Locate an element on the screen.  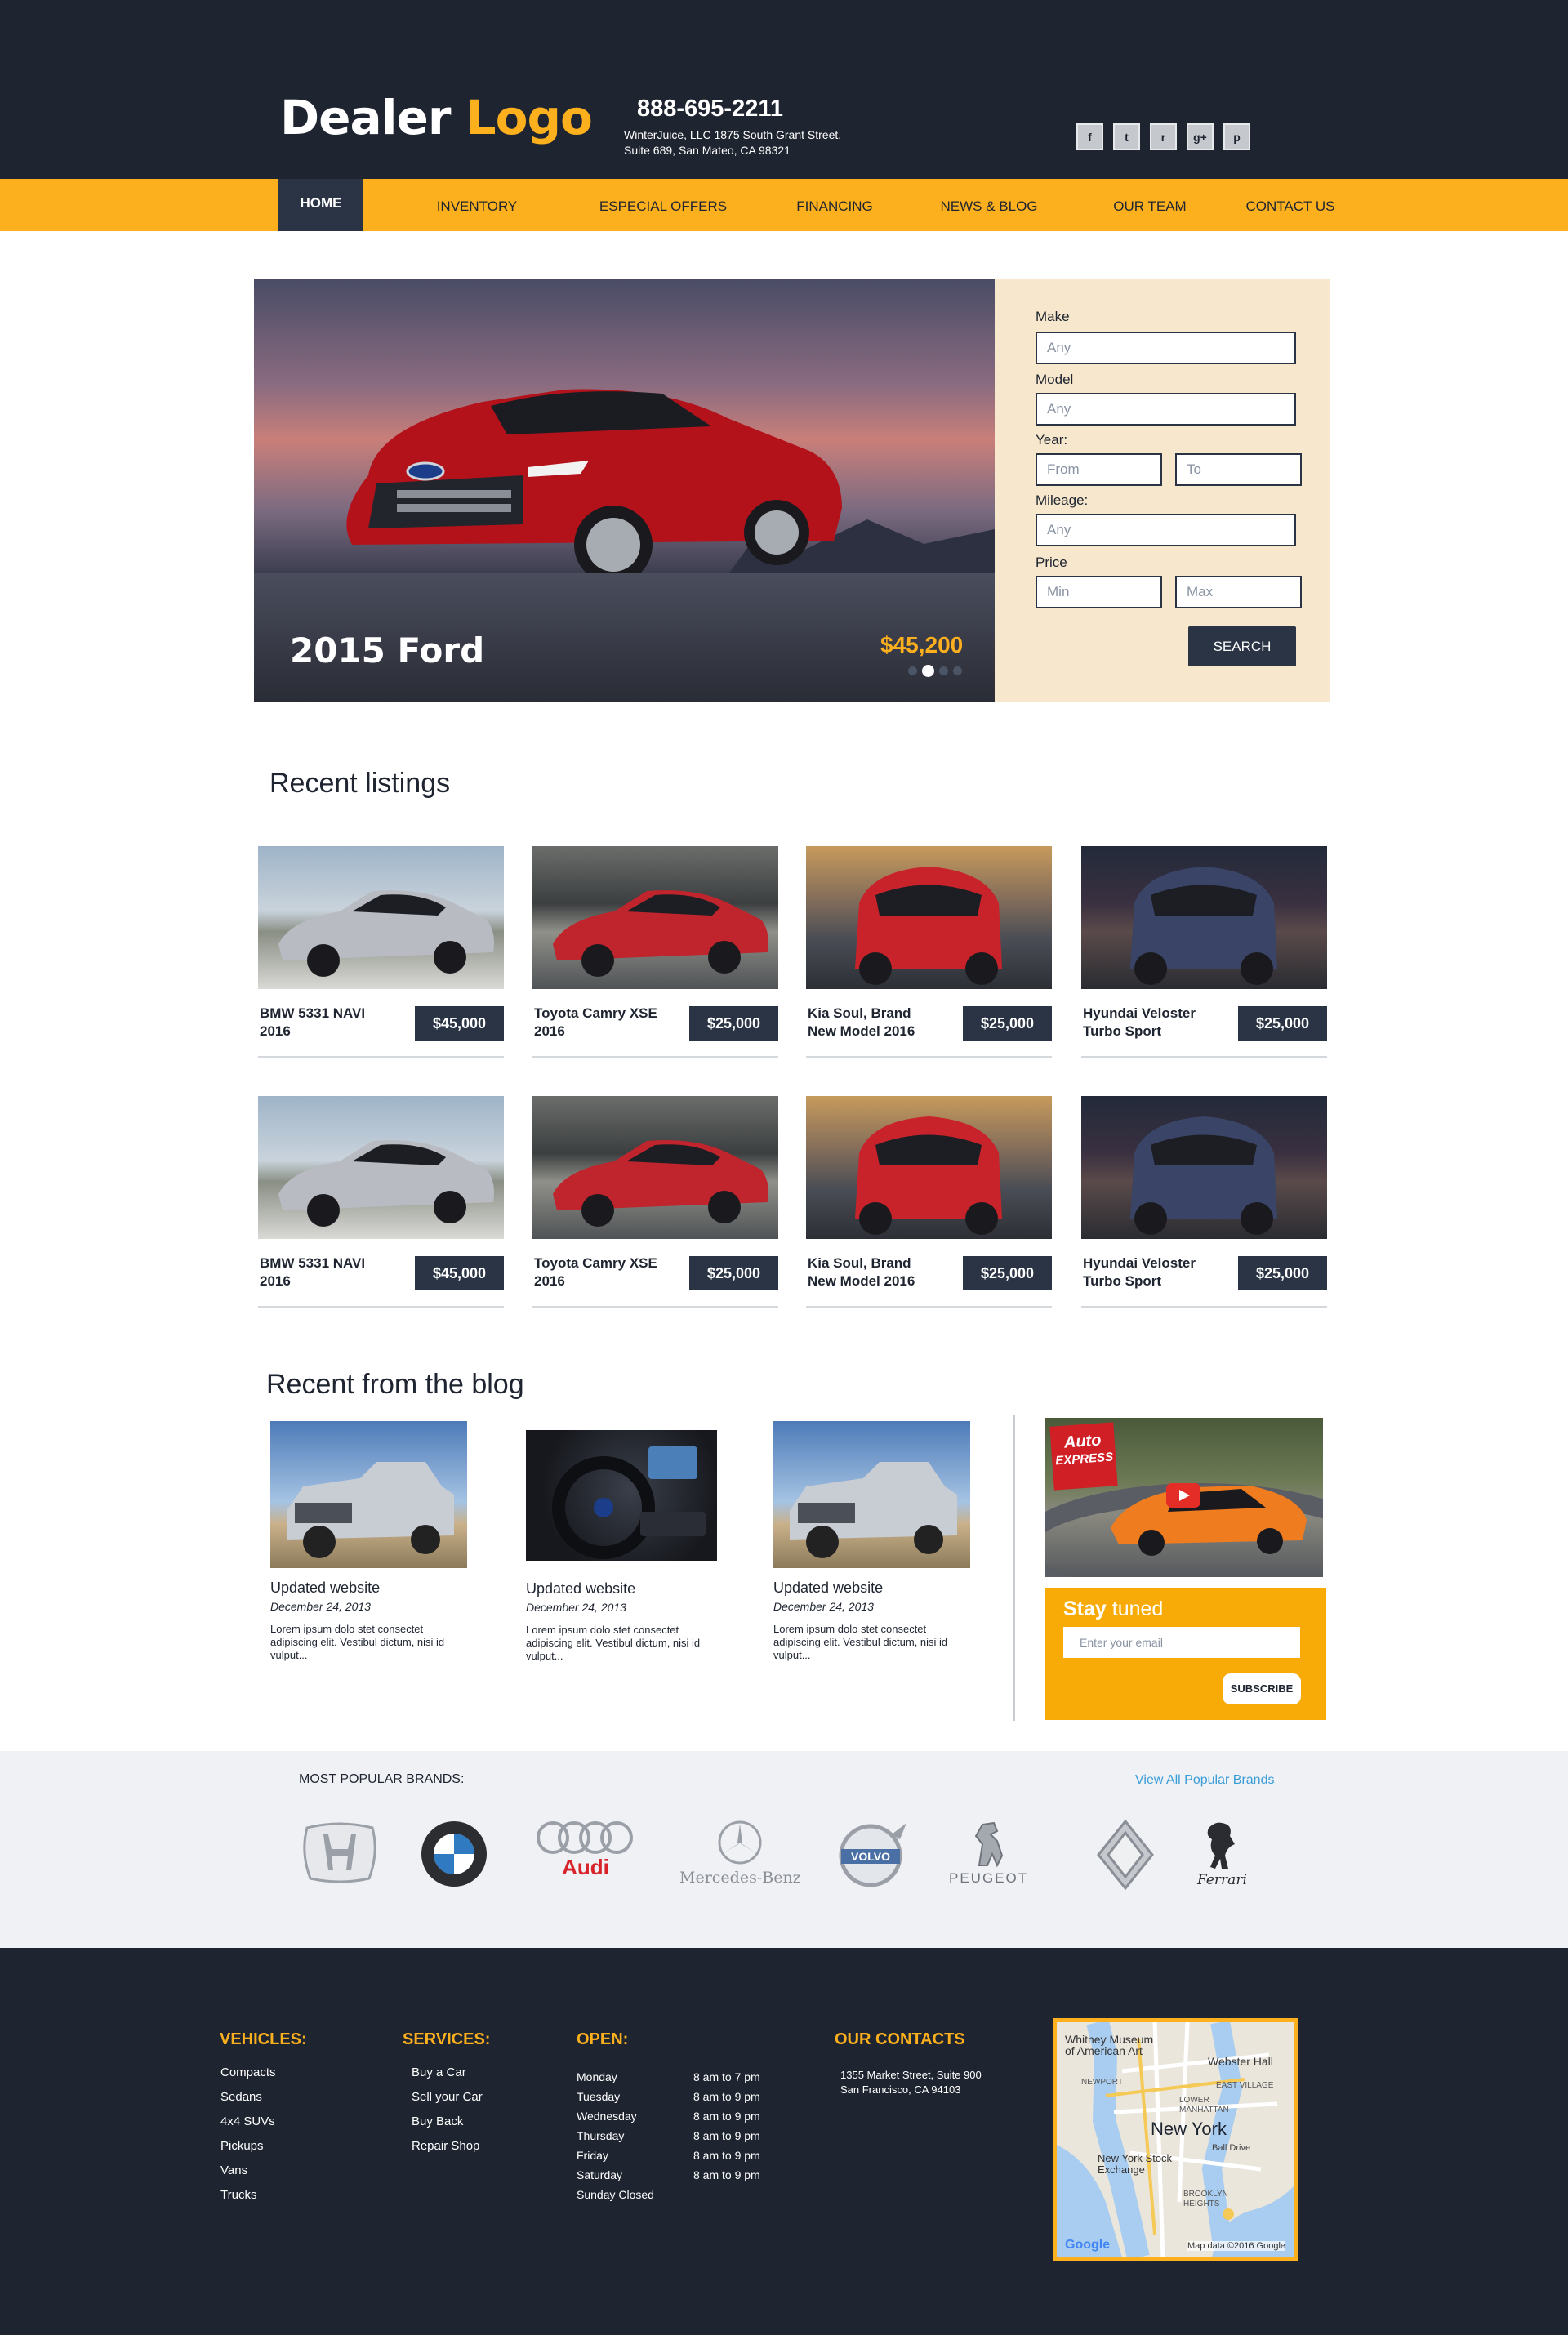
listing-car-image is located at coordinates (928, 926).